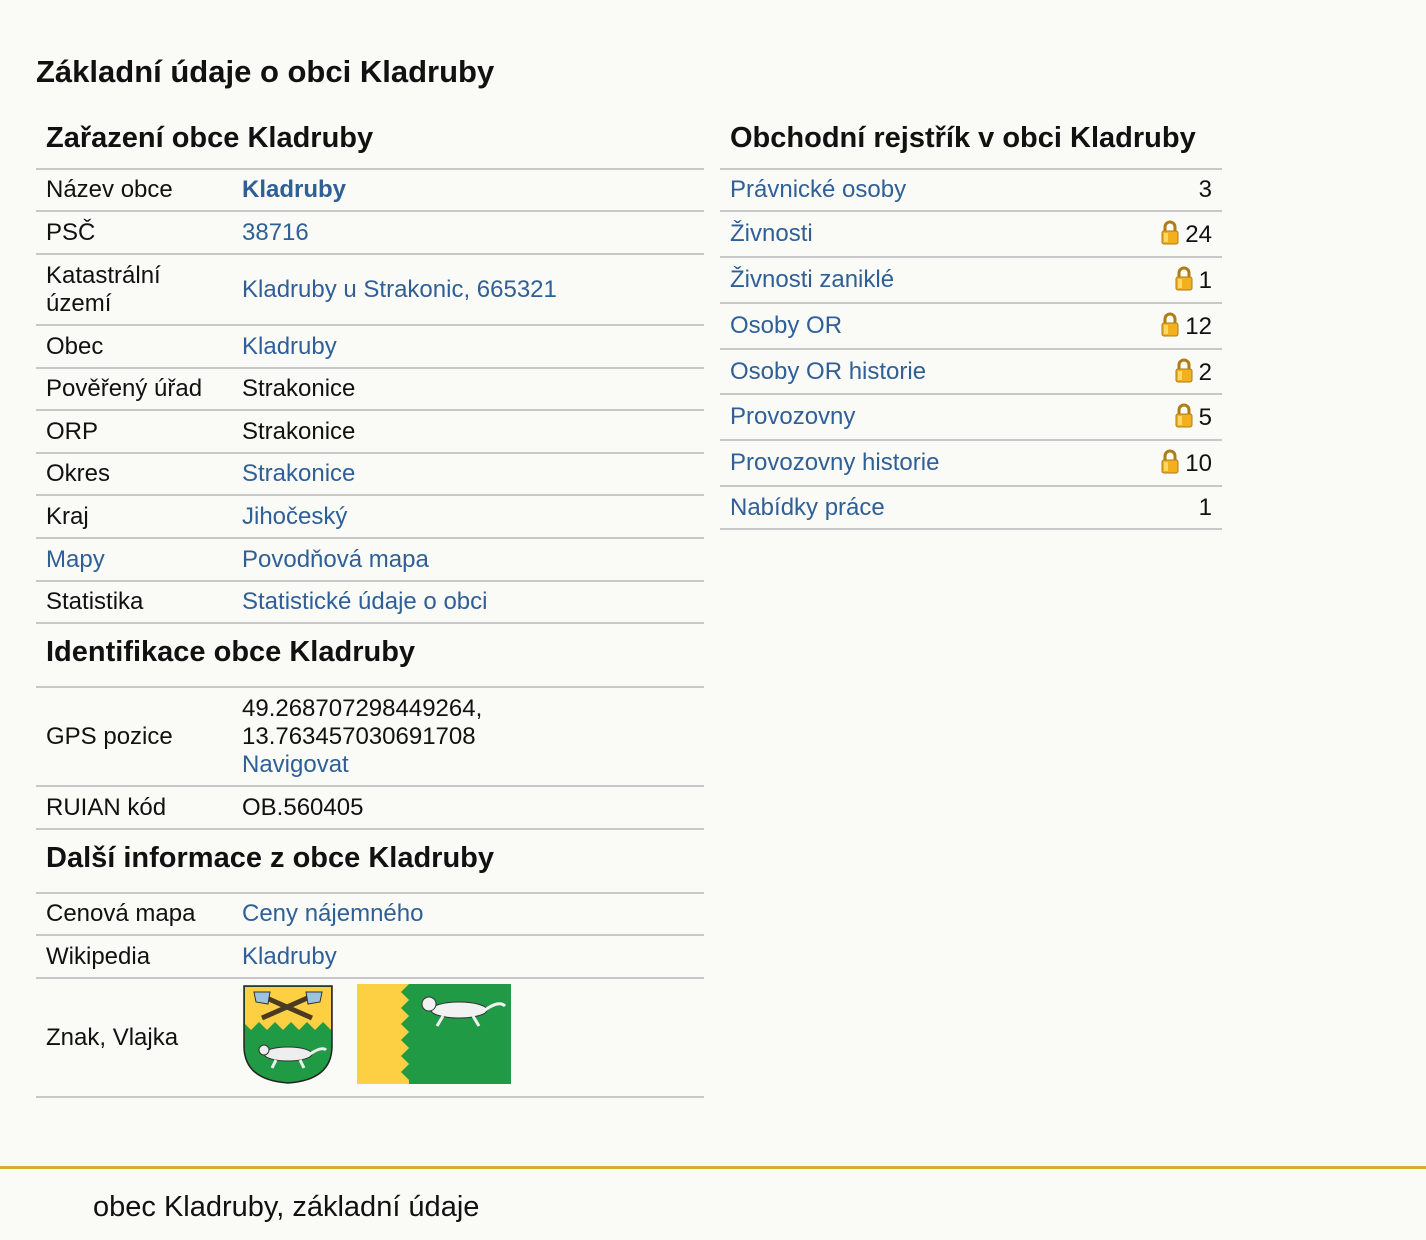  I want to click on table-row: Kraj Jihočeský, so click(370, 516).